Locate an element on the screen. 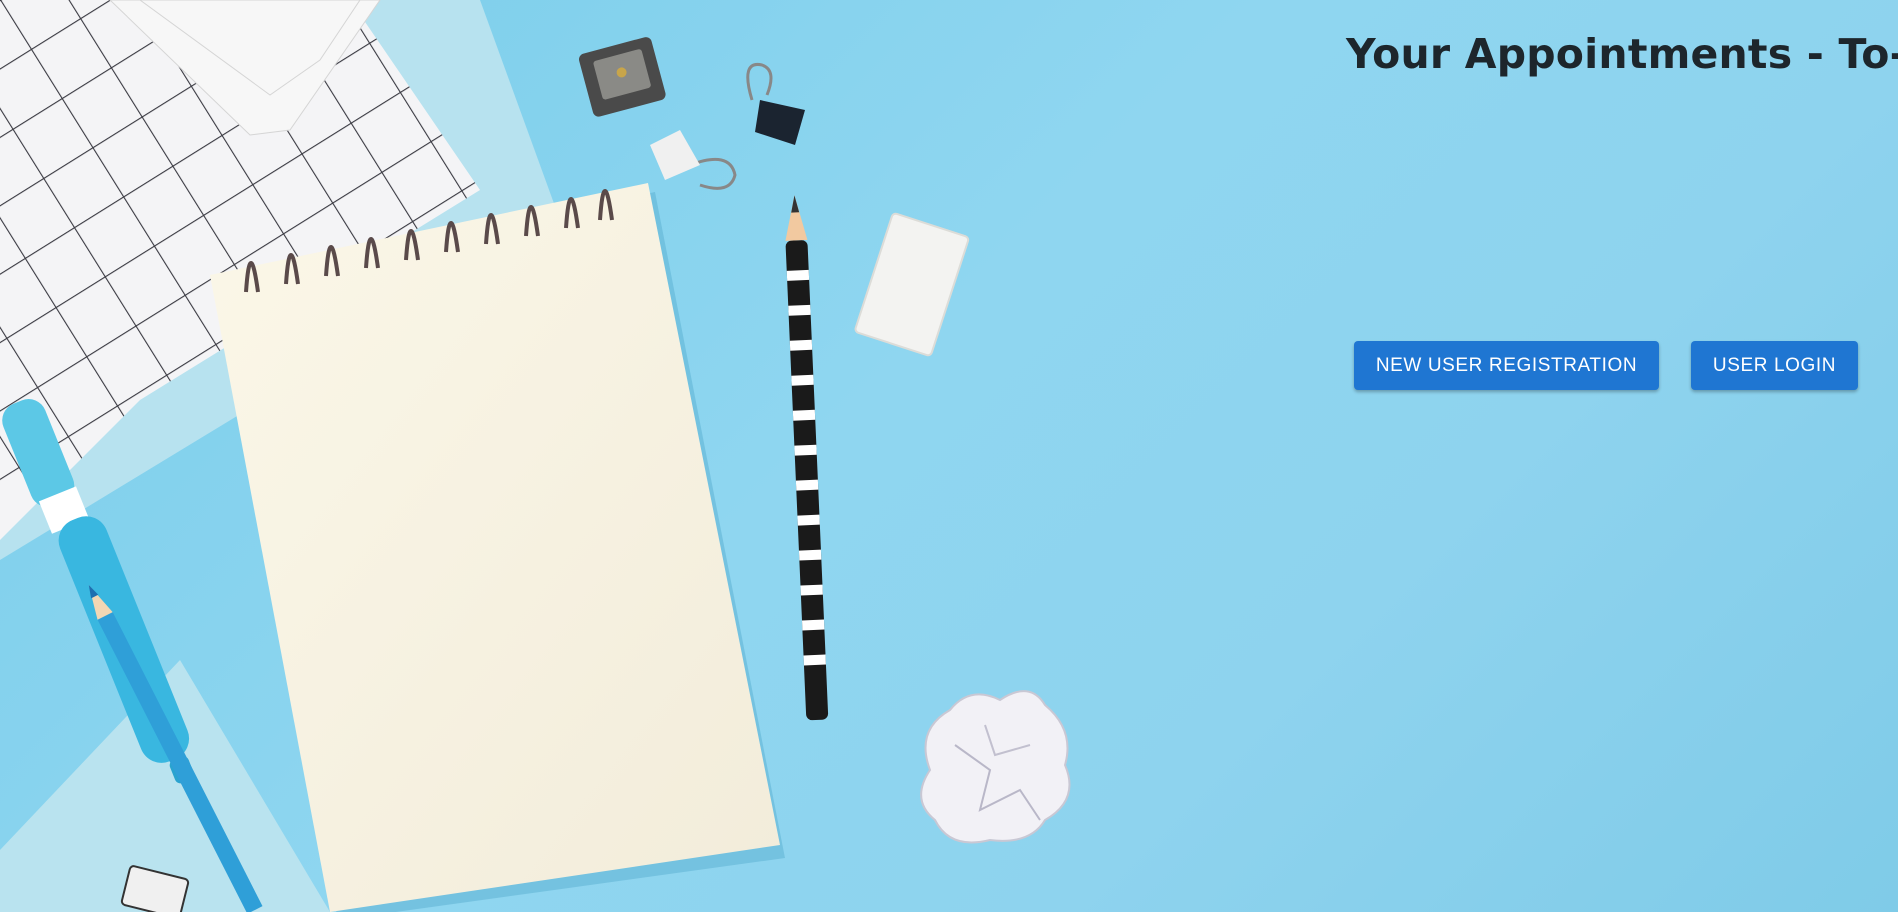  page-title: Your Appointments - To-Do is located at coordinates (1622, 54).